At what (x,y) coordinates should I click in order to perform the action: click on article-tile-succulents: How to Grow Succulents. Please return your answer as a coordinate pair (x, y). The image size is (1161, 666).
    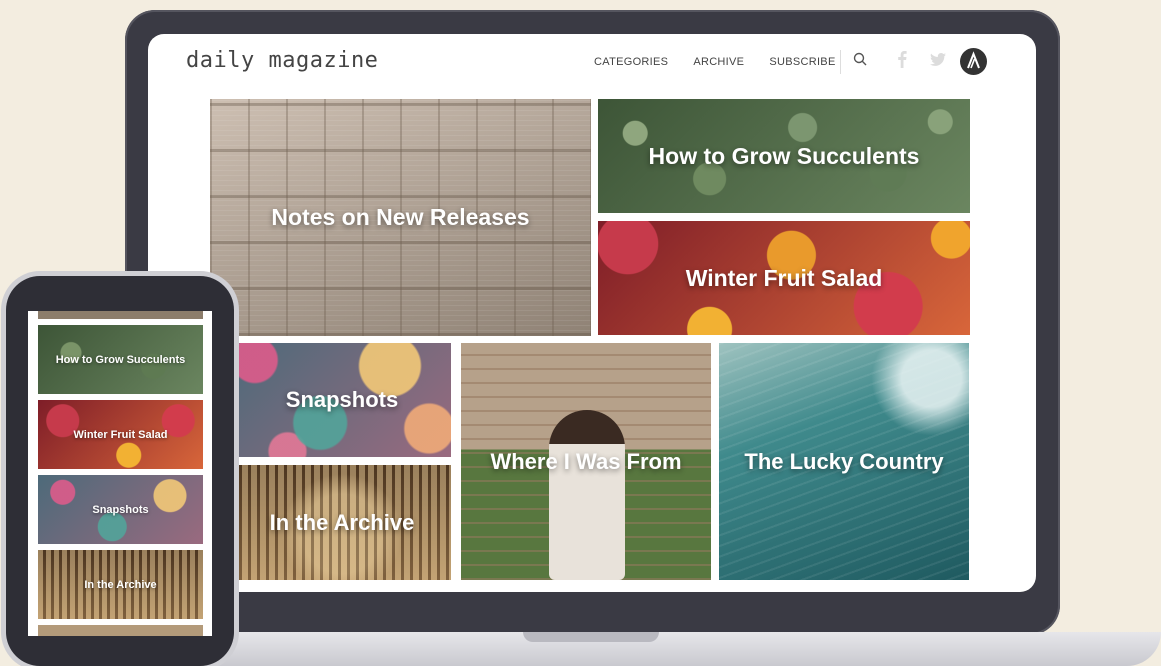
    Looking at the image, I should click on (784, 156).